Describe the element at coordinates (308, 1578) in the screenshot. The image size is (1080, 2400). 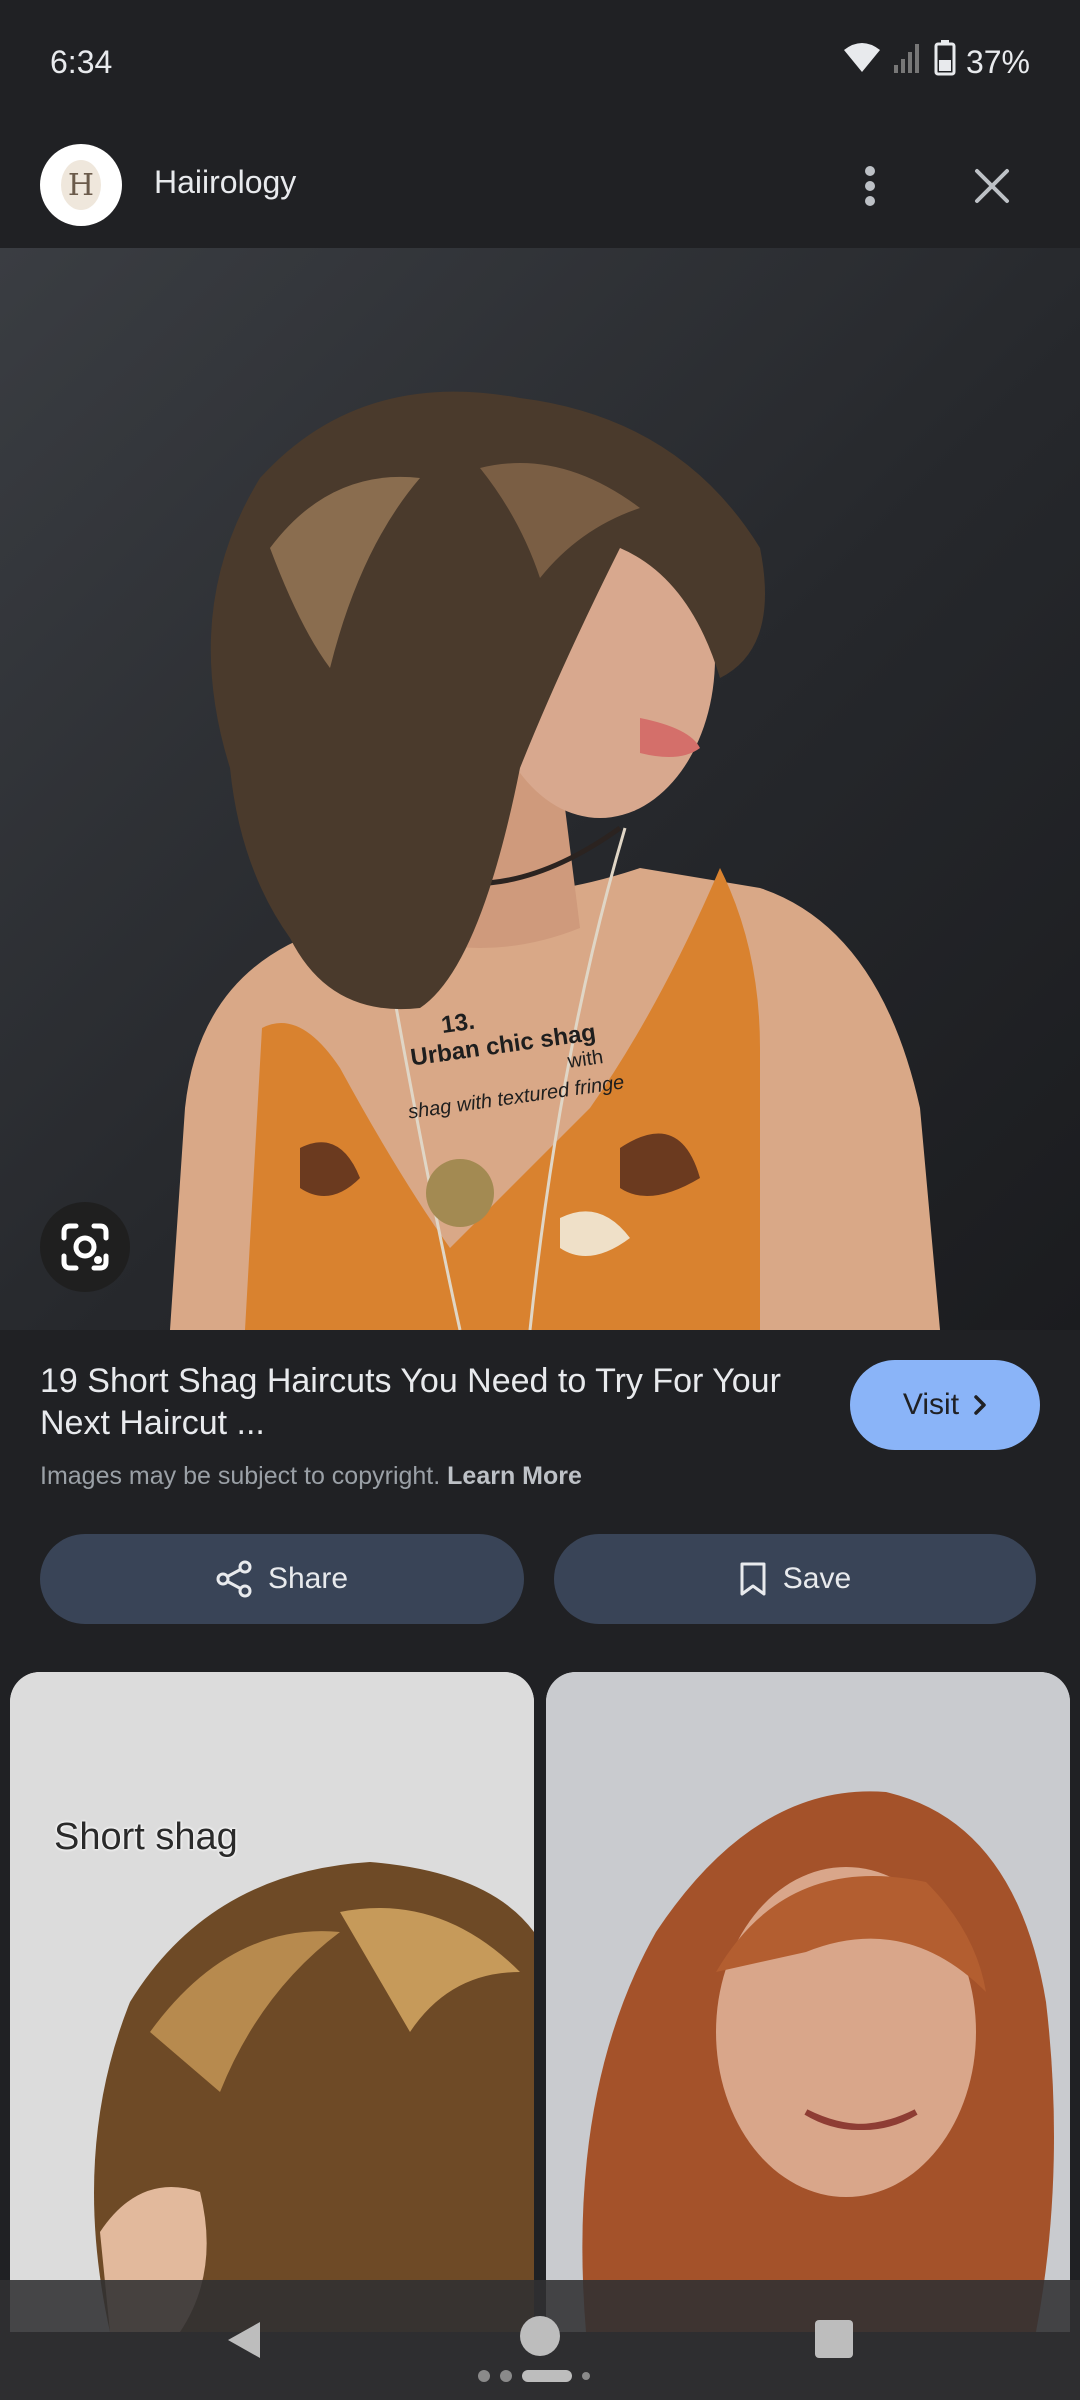
I see `share-label: Share` at that location.